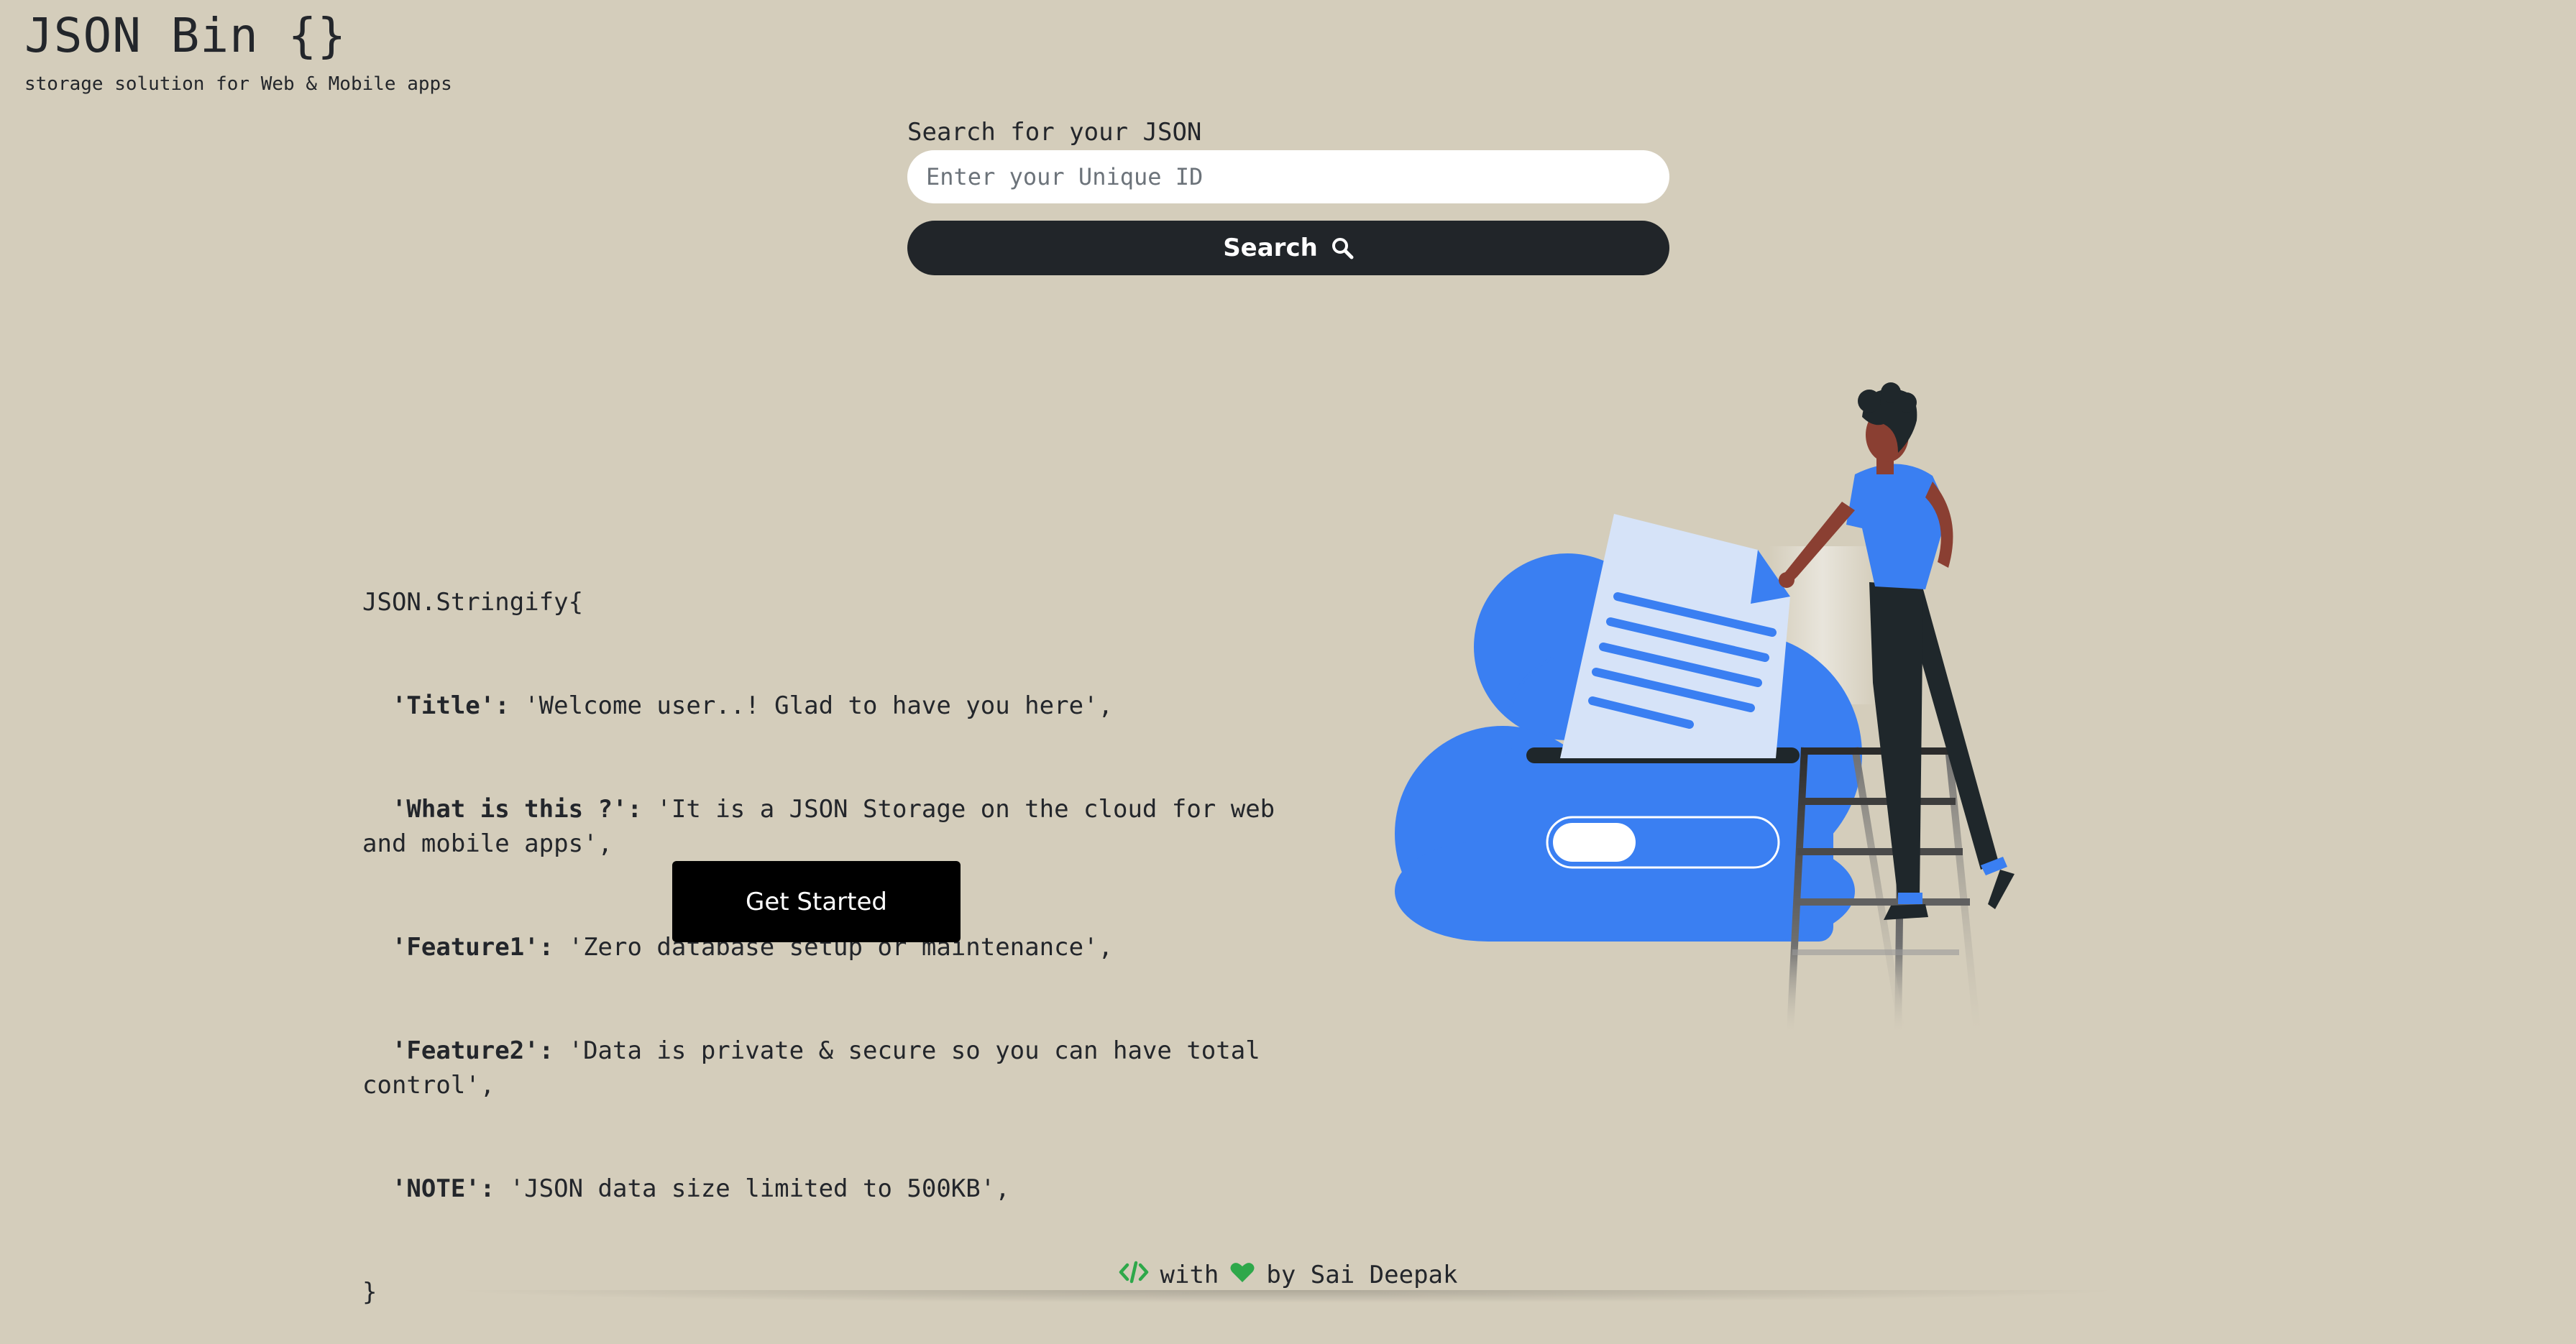 Image resolution: width=2576 pixels, height=1344 pixels. What do you see at coordinates (473, 603) in the screenshot?
I see `json-open-line: JSON.Stringify{` at bounding box center [473, 603].